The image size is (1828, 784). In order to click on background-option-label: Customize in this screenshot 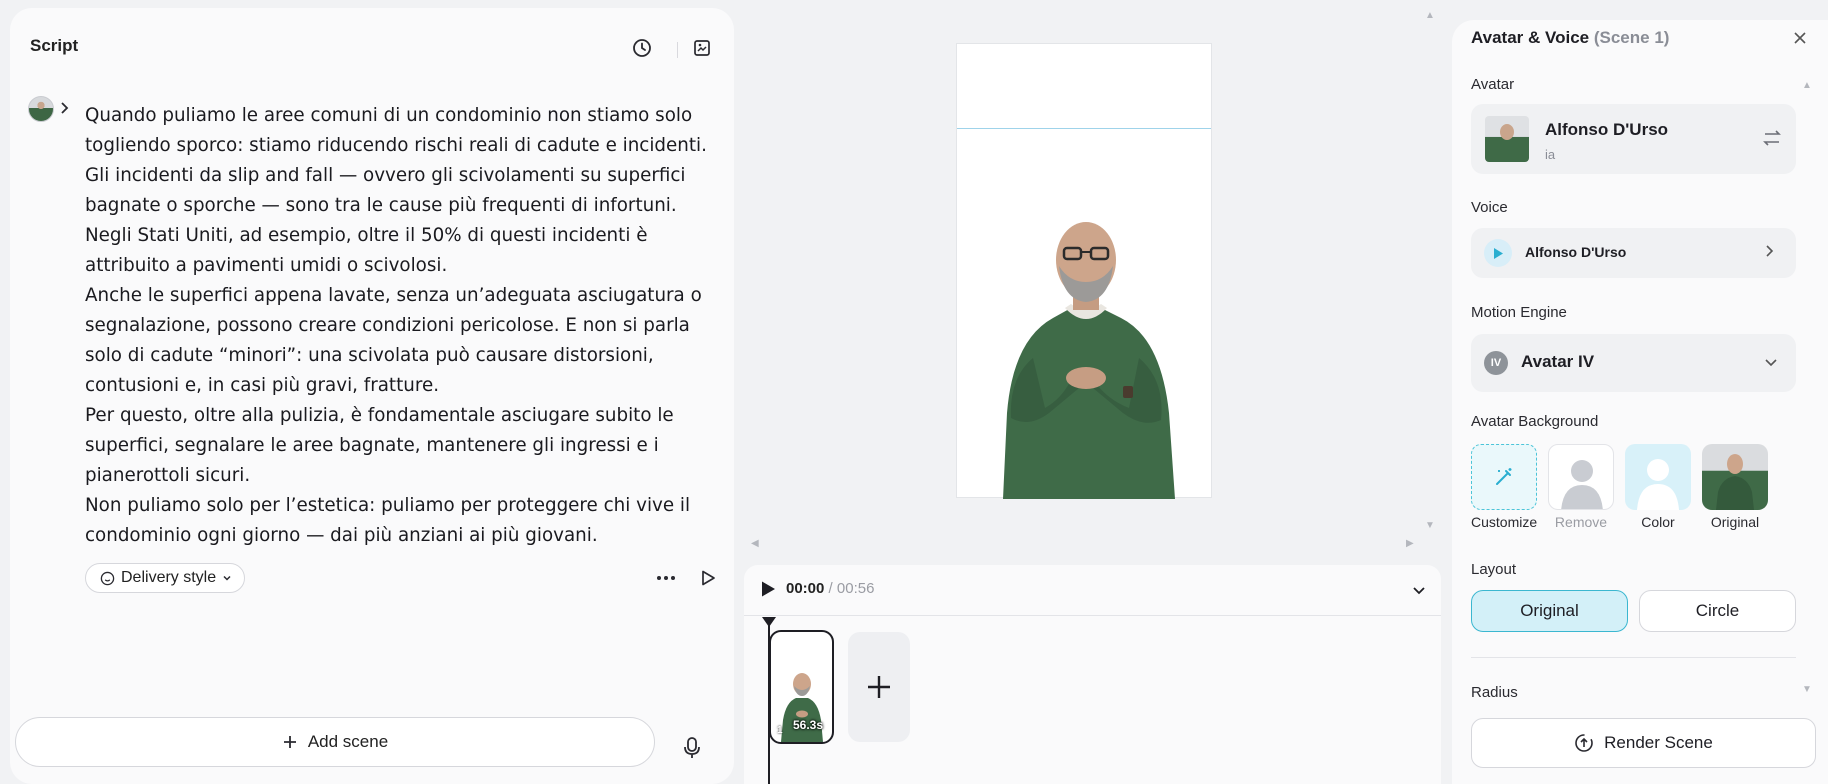, I will do `click(1504, 522)`.